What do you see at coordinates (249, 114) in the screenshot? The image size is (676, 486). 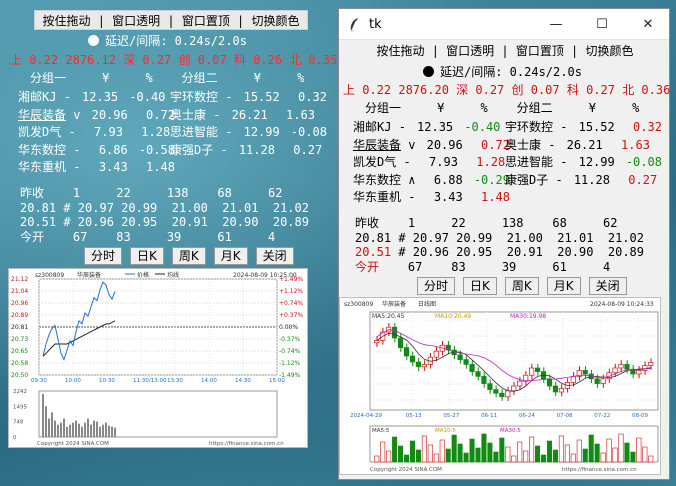 I see `stock-price: 26.21` at bounding box center [249, 114].